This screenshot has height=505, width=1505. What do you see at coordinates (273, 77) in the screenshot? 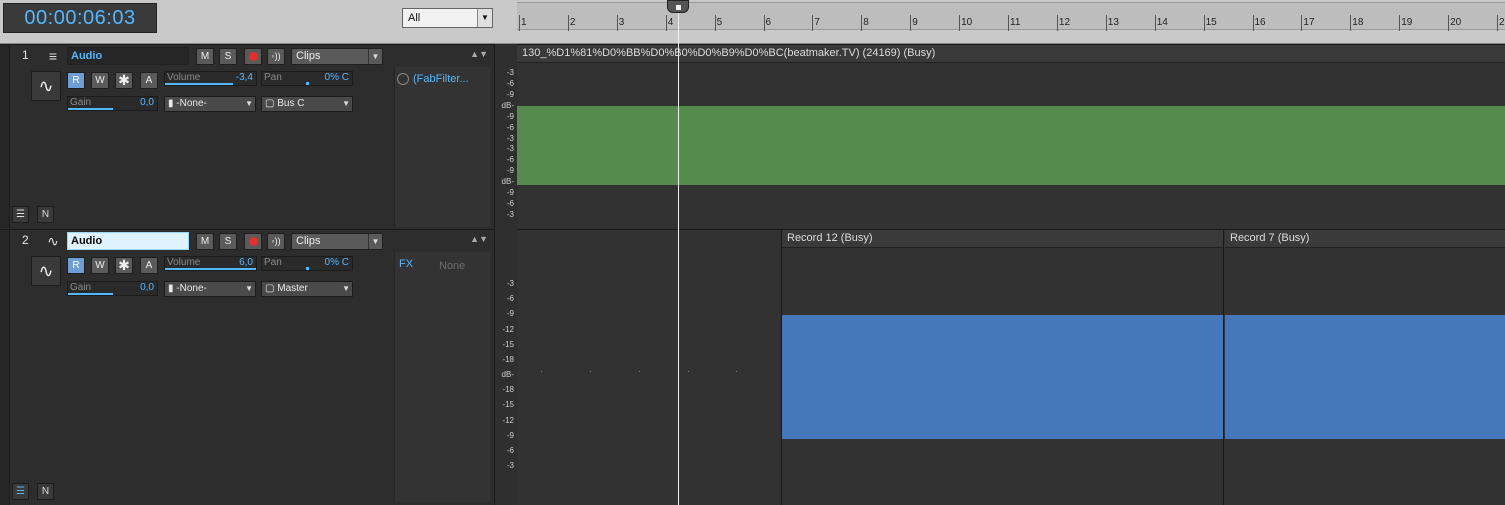
I see `pan-label: Pan` at bounding box center [273, 77].